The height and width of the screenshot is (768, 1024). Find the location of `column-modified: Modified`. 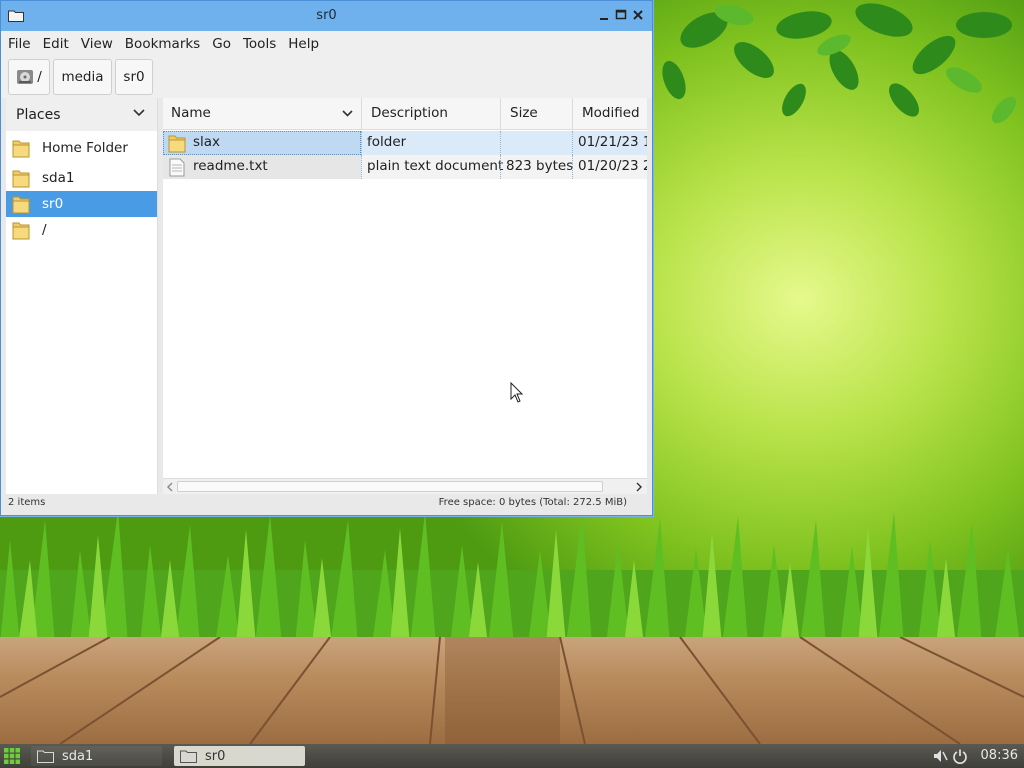

column-modified: Modified is located at coordinates (611, 113).